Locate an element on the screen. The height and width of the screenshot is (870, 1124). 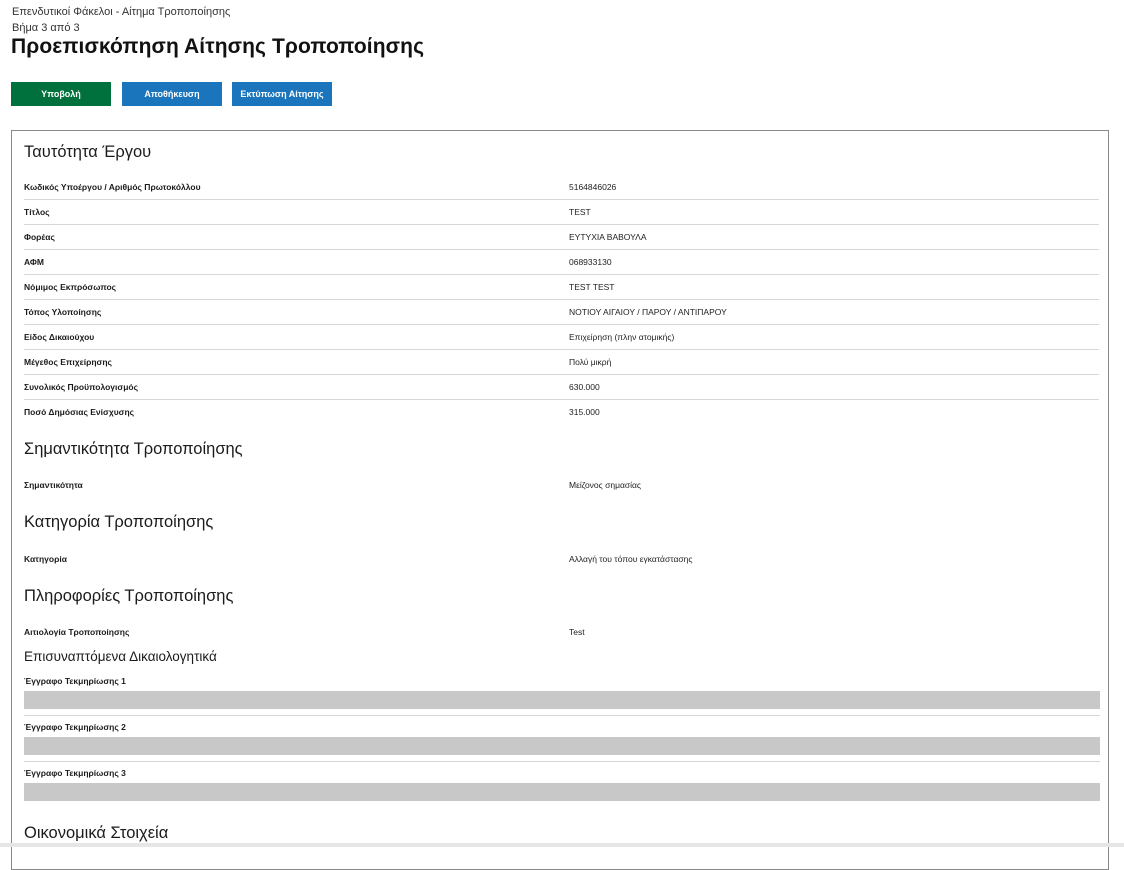
step-indicator: Βήμα 3 από 3 is located at coordinates (46, 28).